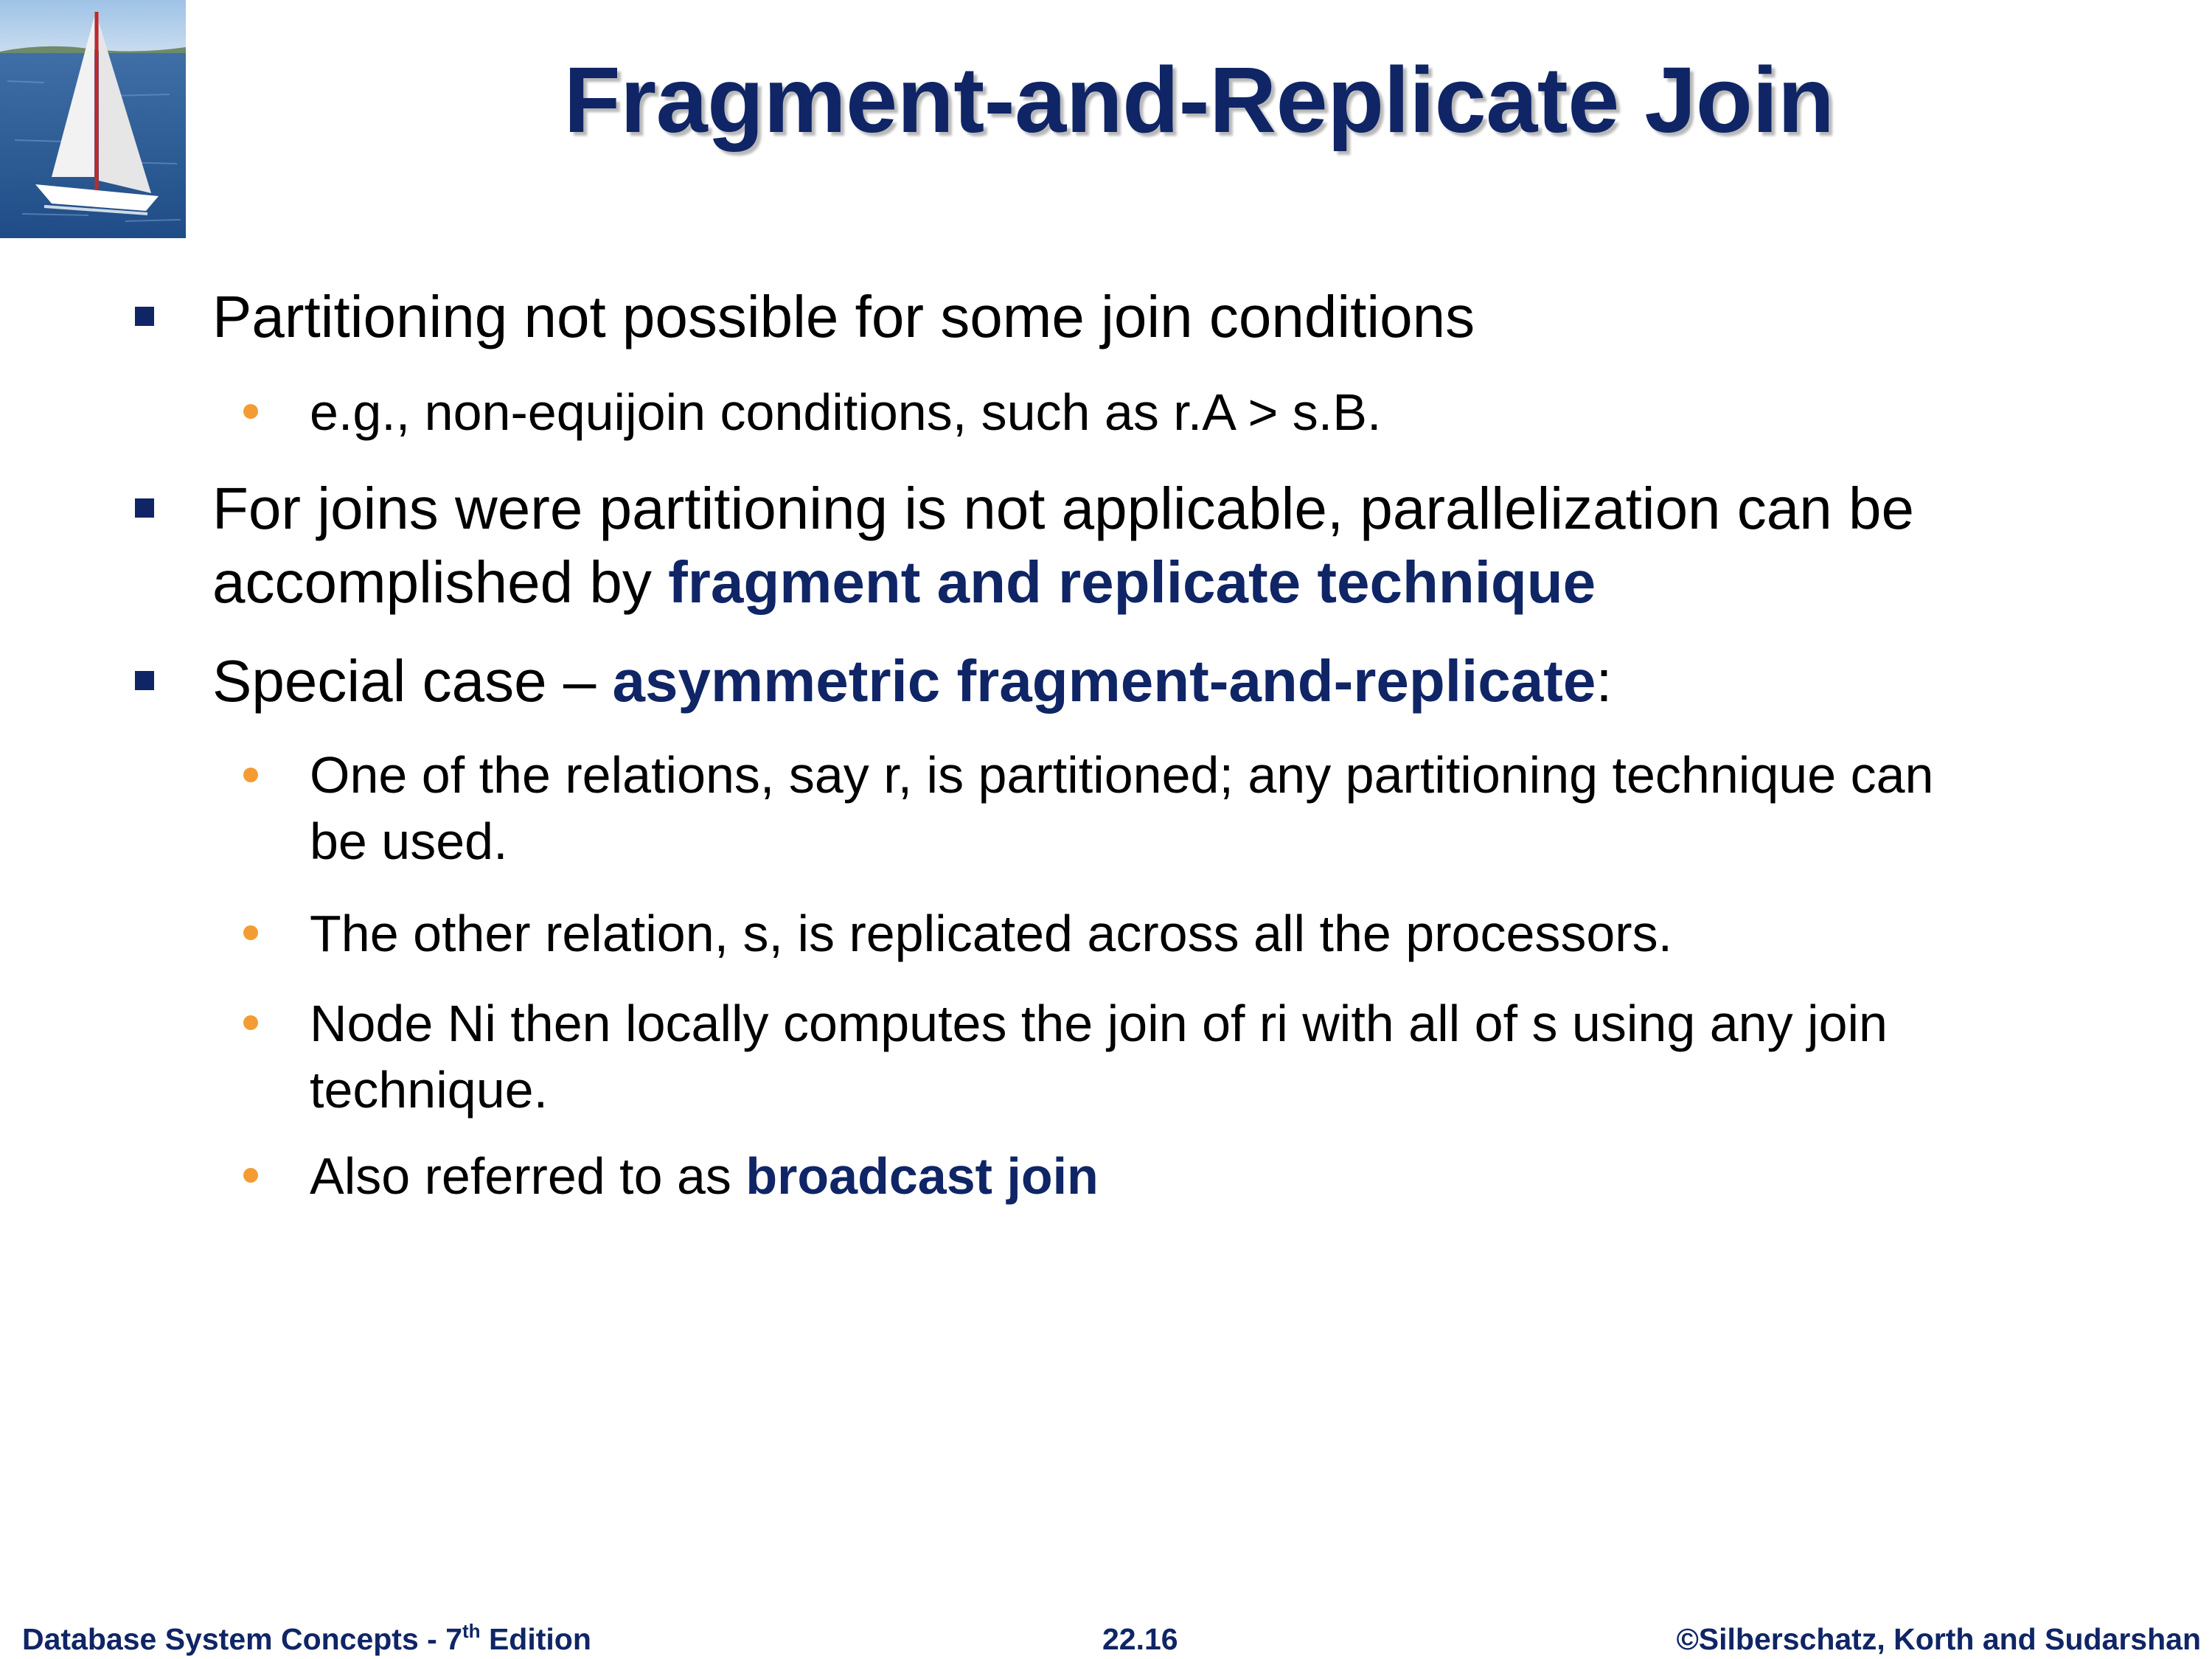 Image resolution: width=2212 pixels, height=1659 pixels. What do you see at coordinates (1140, 1639) in the screenshot?
I see `footer-slide-number: 22.16` at bounding box center [1140, 1639].